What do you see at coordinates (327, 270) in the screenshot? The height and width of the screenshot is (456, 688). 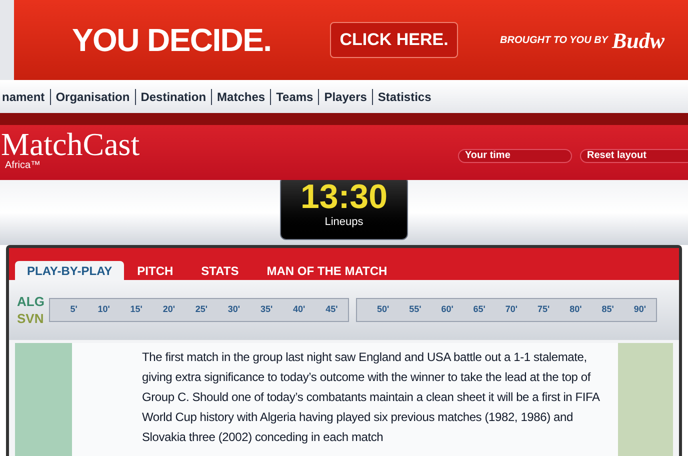 I see `tab: MAN OF THE MATCH` at bounding box center [327, 270].